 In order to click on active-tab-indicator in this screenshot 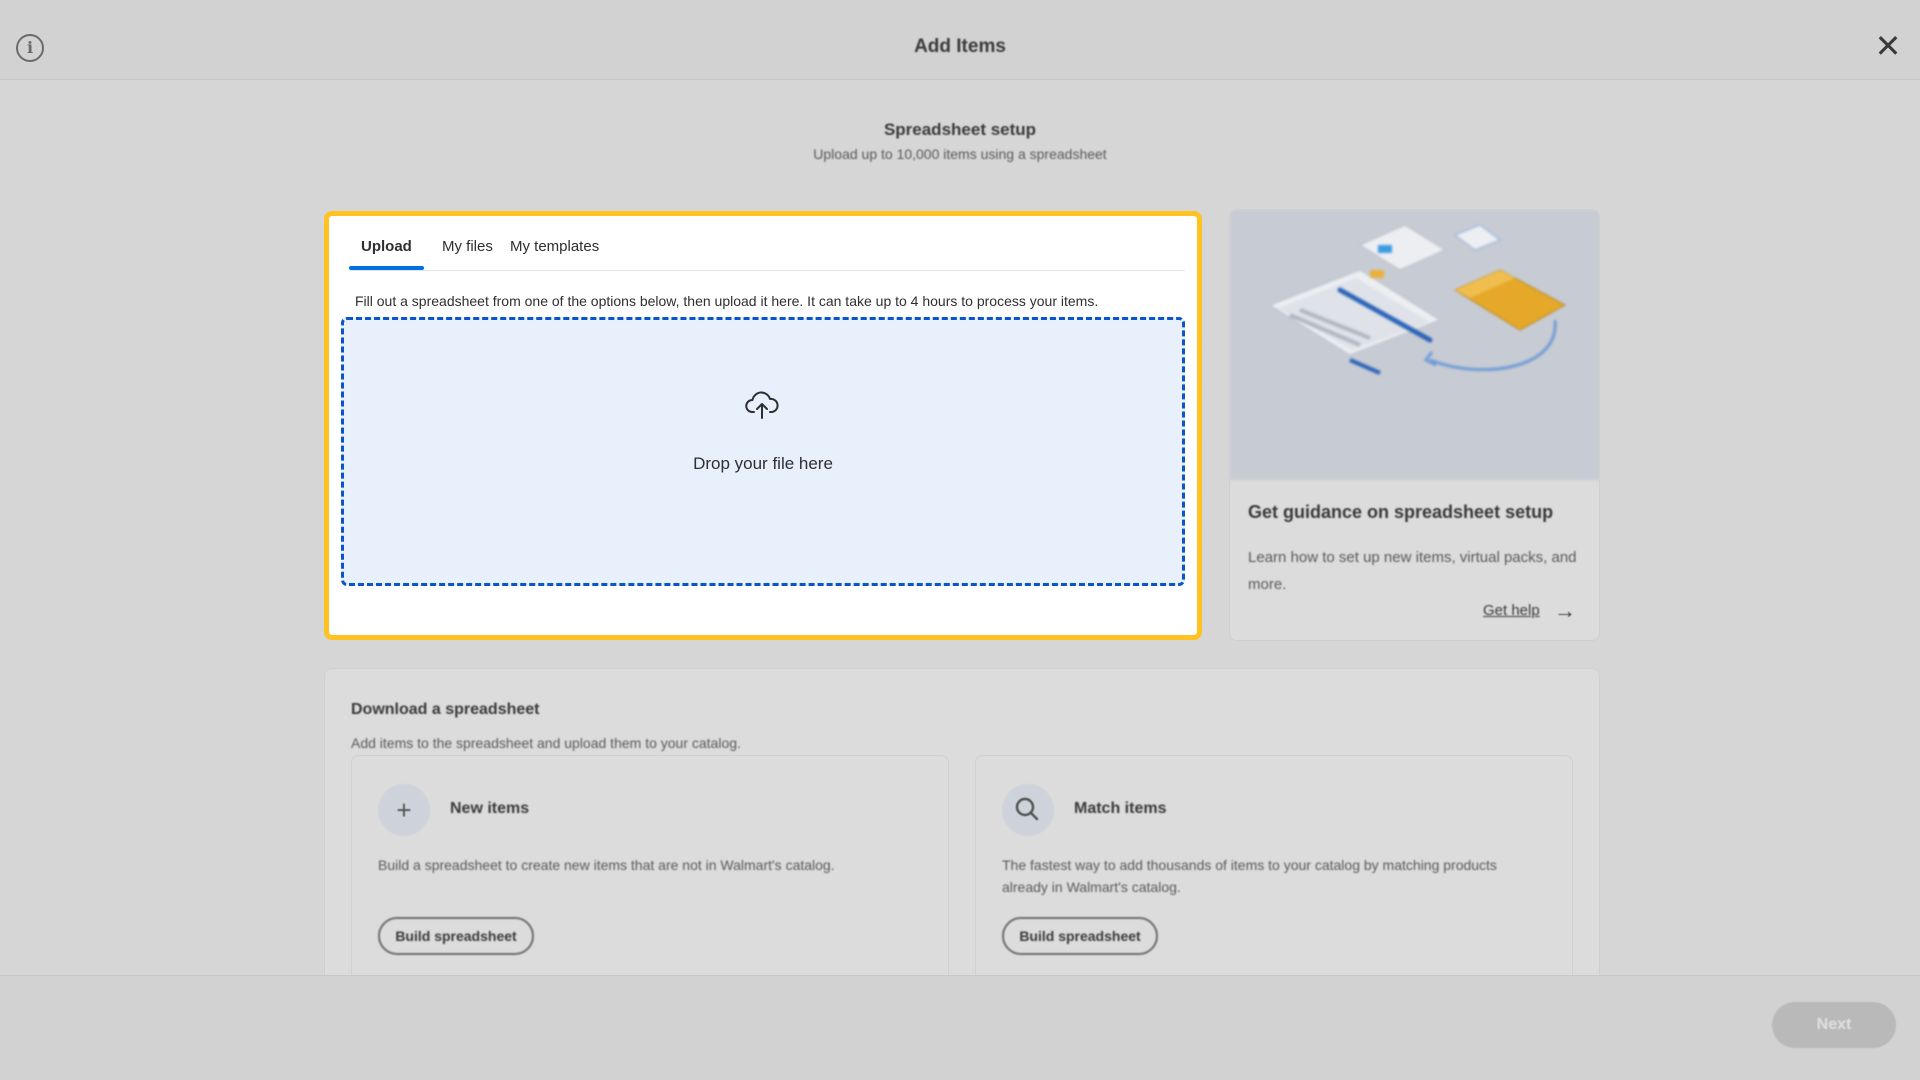, I will do `click(386, 268)`.